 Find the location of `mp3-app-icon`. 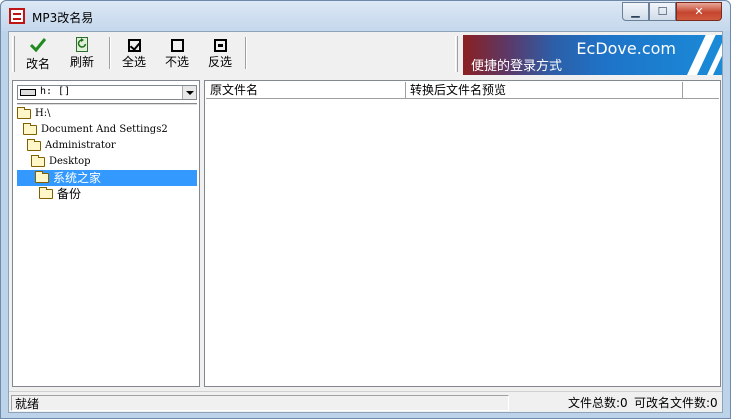

mp3-app-icon is located at coordinates (17, 16).